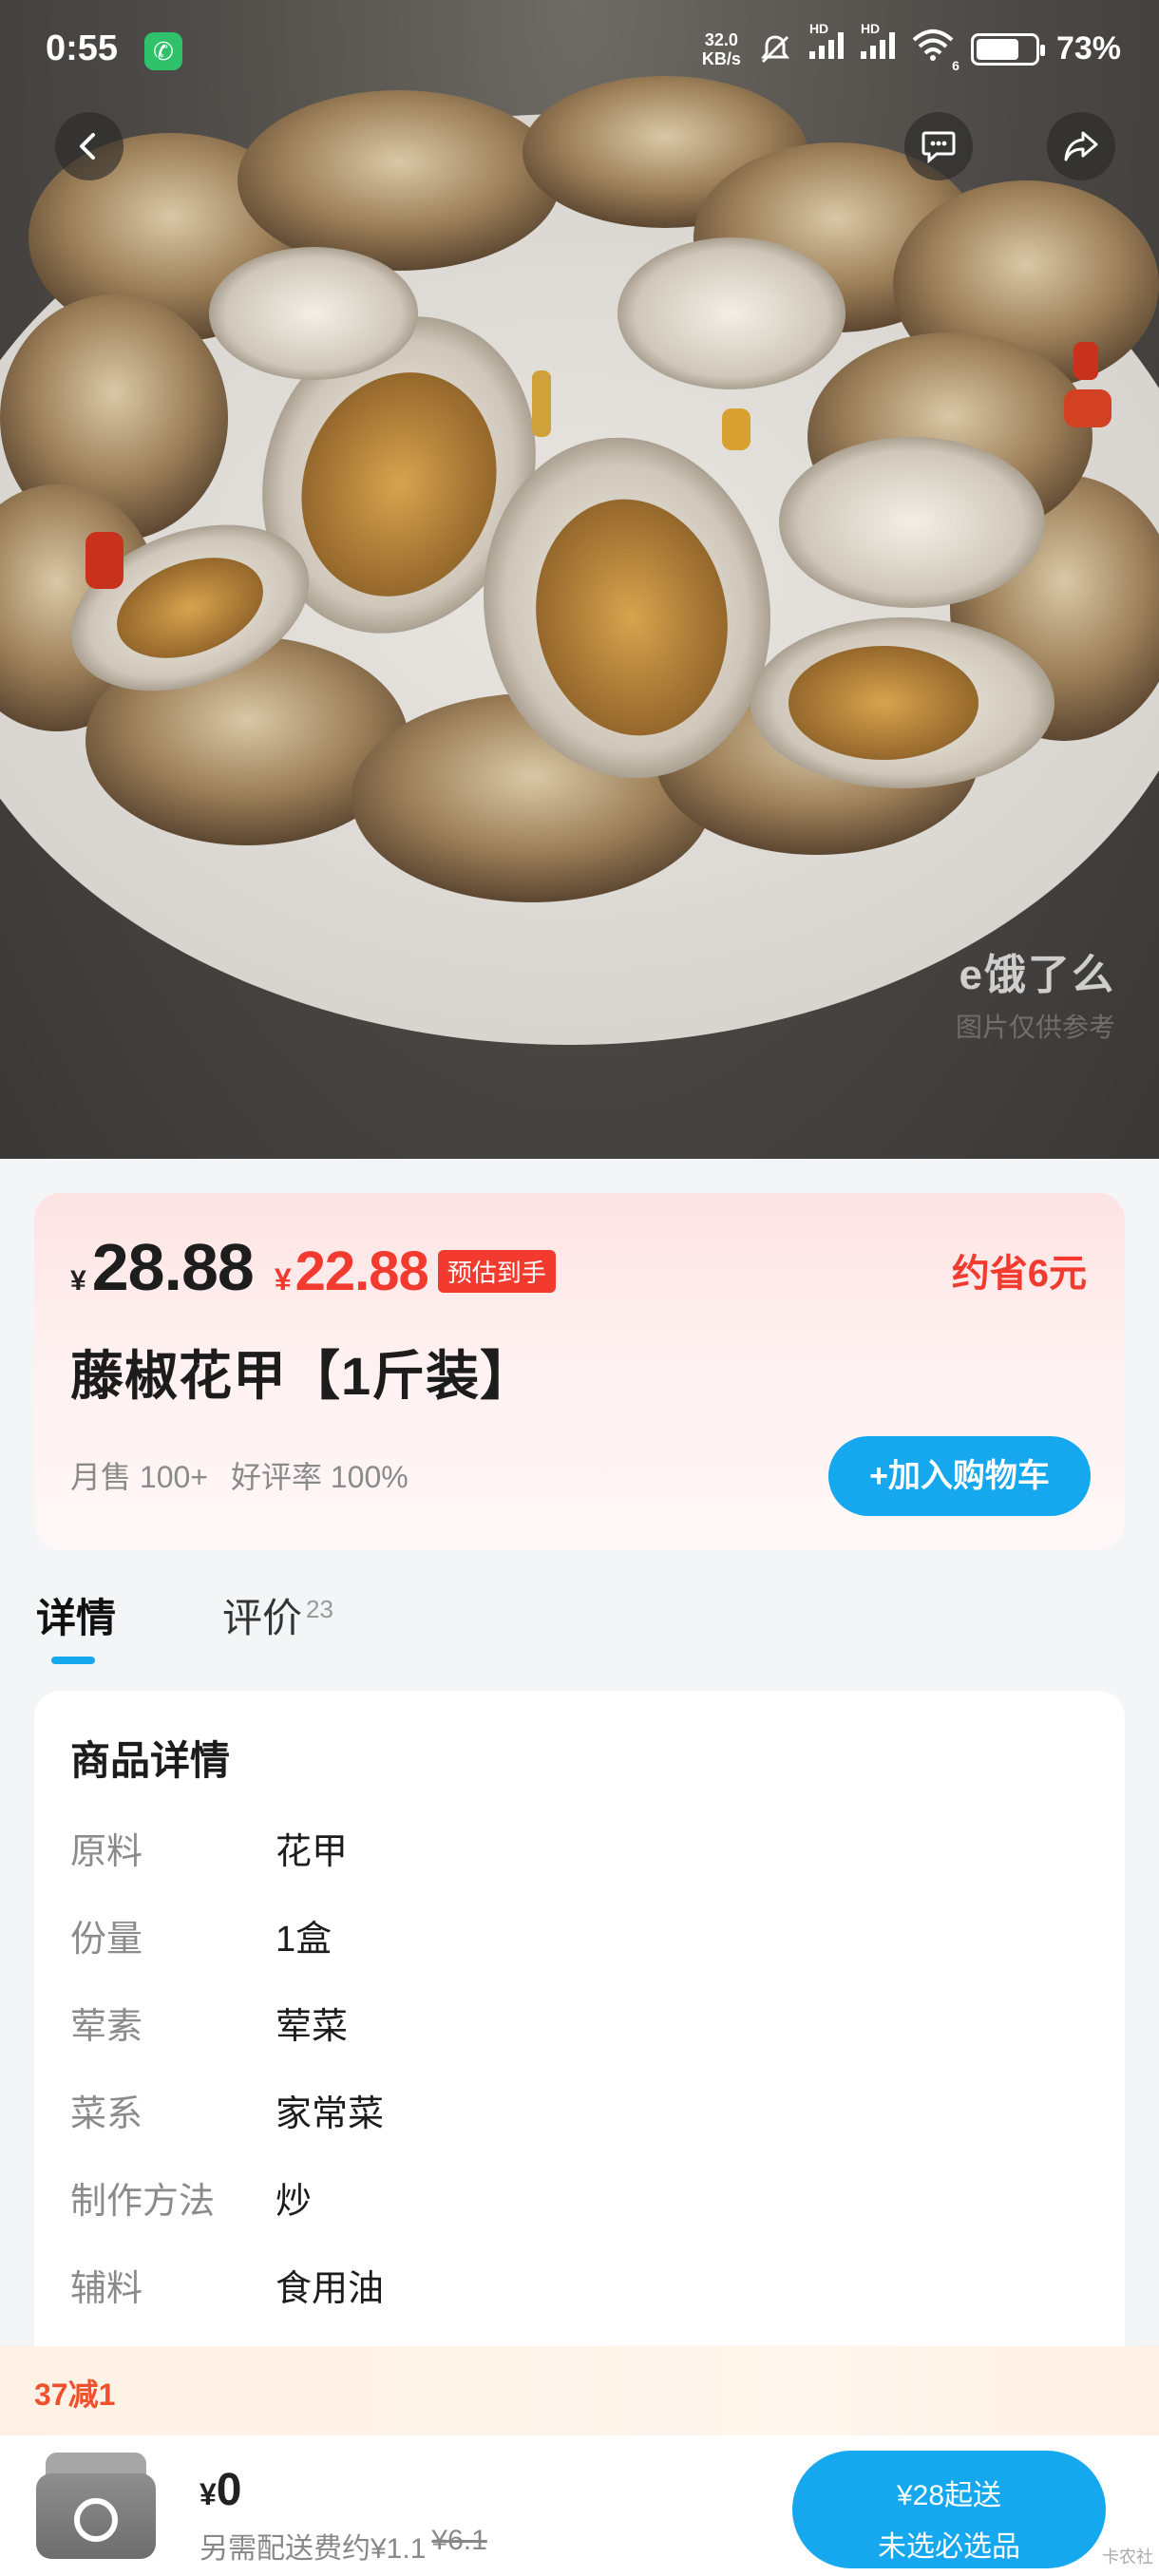 The image size is (1159, 2576). Describe the element at coordinates (209, 2023) in the screenshot. I see `detail-row: 荤素 荤菜` at that location.